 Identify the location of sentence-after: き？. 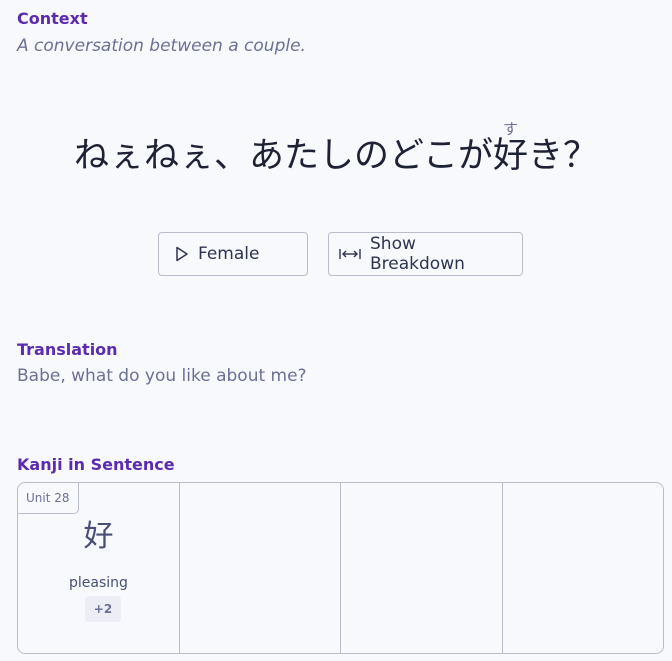
(562, 156).